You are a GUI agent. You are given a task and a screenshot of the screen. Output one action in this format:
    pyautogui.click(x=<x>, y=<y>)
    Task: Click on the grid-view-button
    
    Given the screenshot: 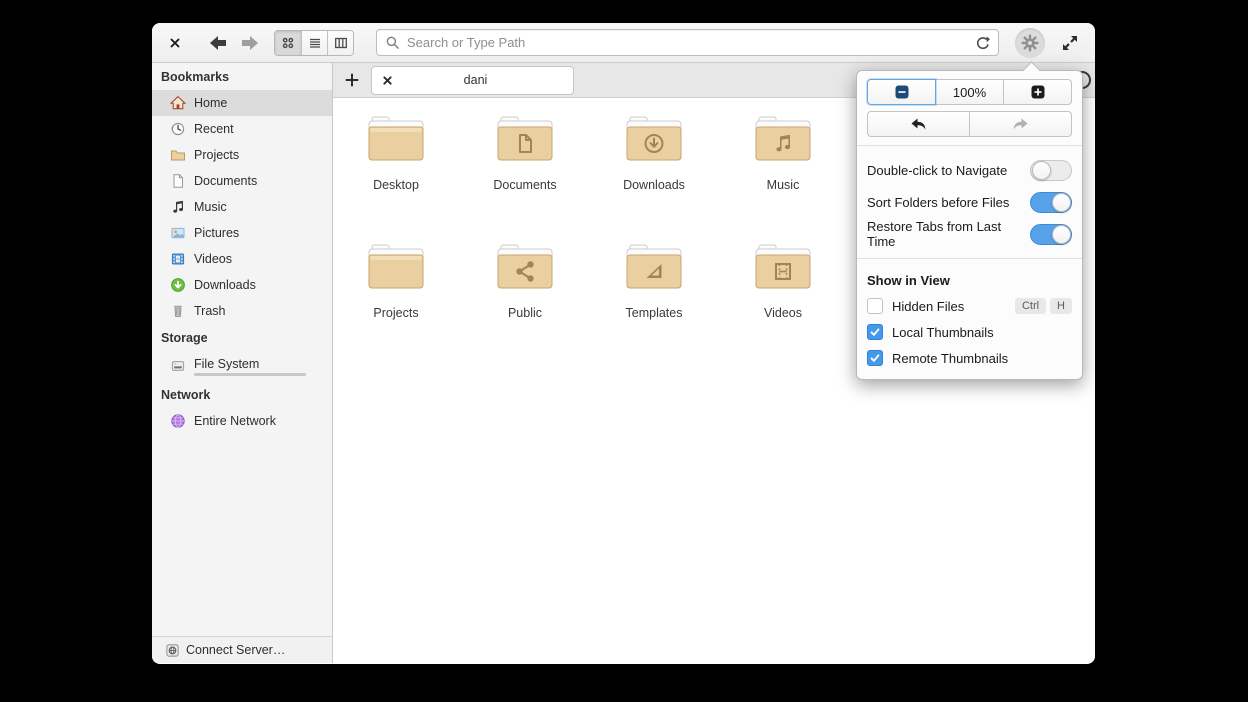 What is the action you would take?
    pyautogui.click(x=288, y=42)
    